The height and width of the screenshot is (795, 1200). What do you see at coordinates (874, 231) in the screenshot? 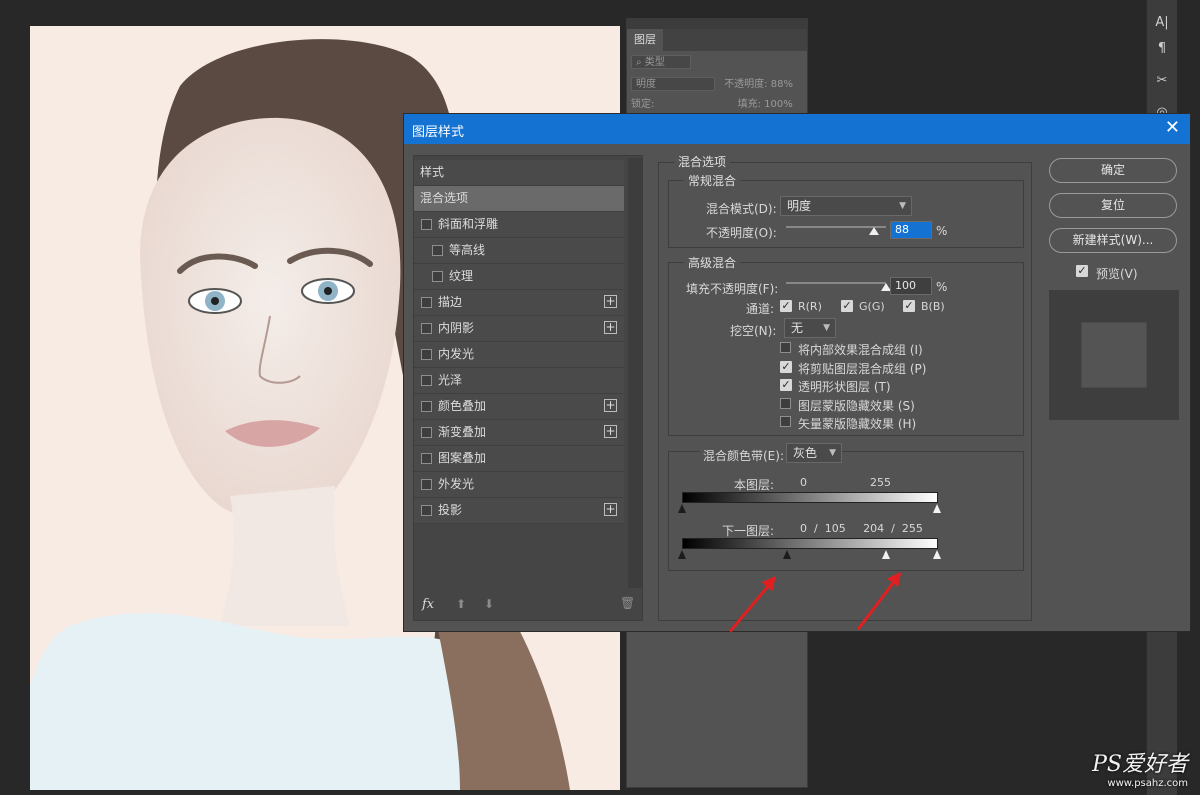
I see `opacity-slider-knob` at bounding box center [874, 231].